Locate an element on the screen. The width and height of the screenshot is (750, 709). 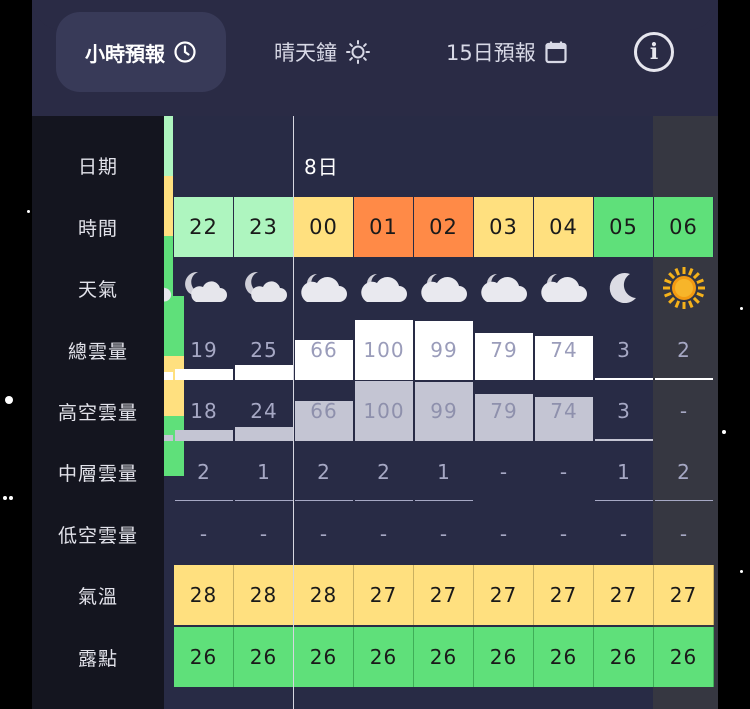
total-cloud-value: 19 is located at coordinates (204, 350).